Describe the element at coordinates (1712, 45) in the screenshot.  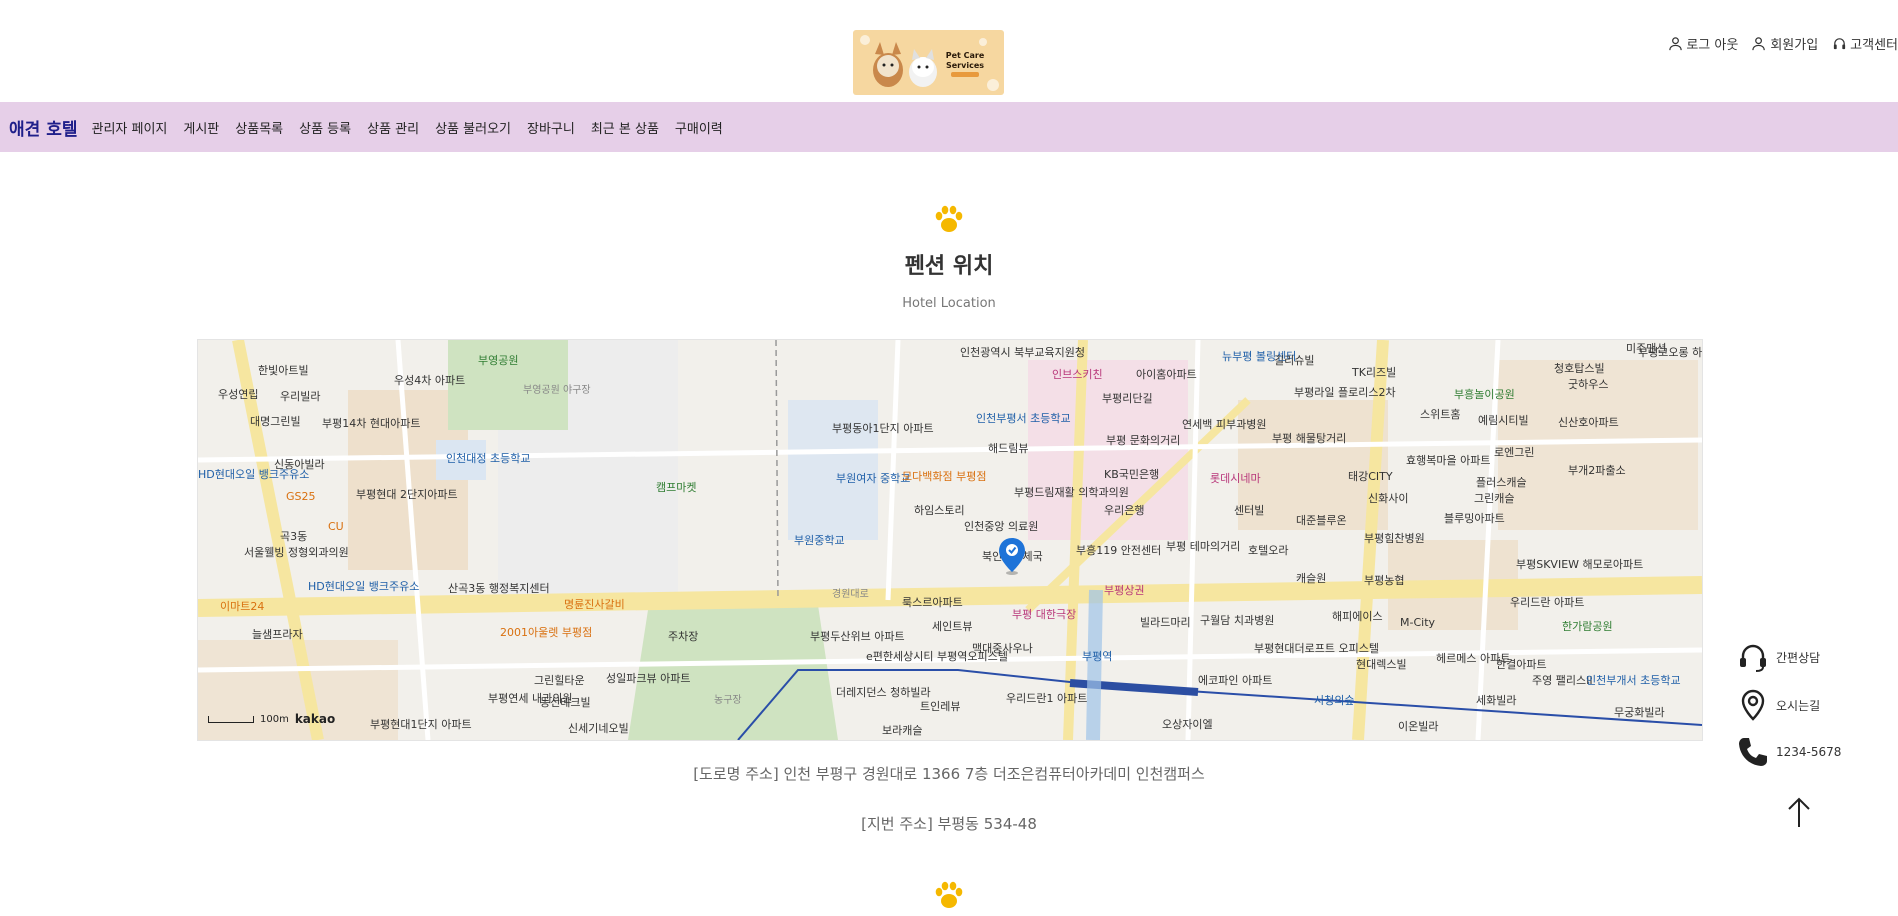
I see `logout-label: 로그 아웃` at that location.